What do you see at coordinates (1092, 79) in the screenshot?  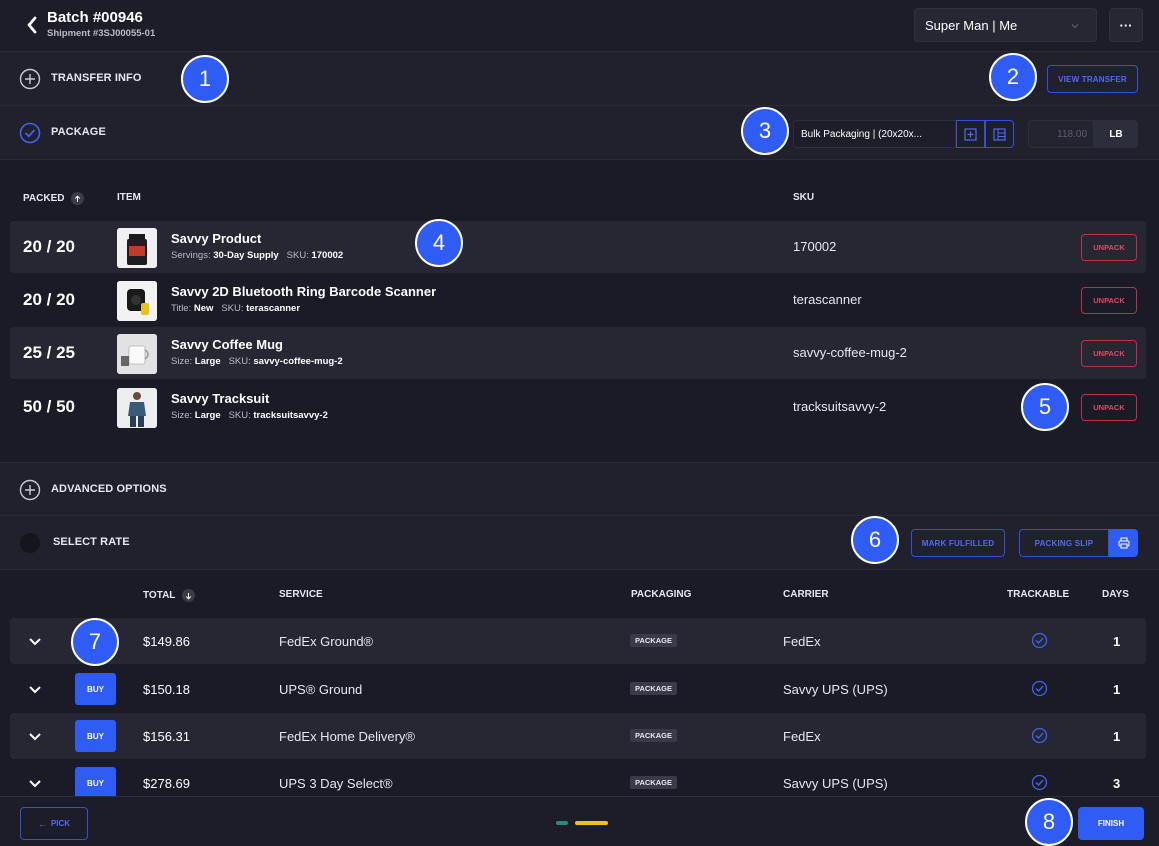 I see `view-transfer-button: VIEW TRANSFER` at bounding box center [1092, 79].